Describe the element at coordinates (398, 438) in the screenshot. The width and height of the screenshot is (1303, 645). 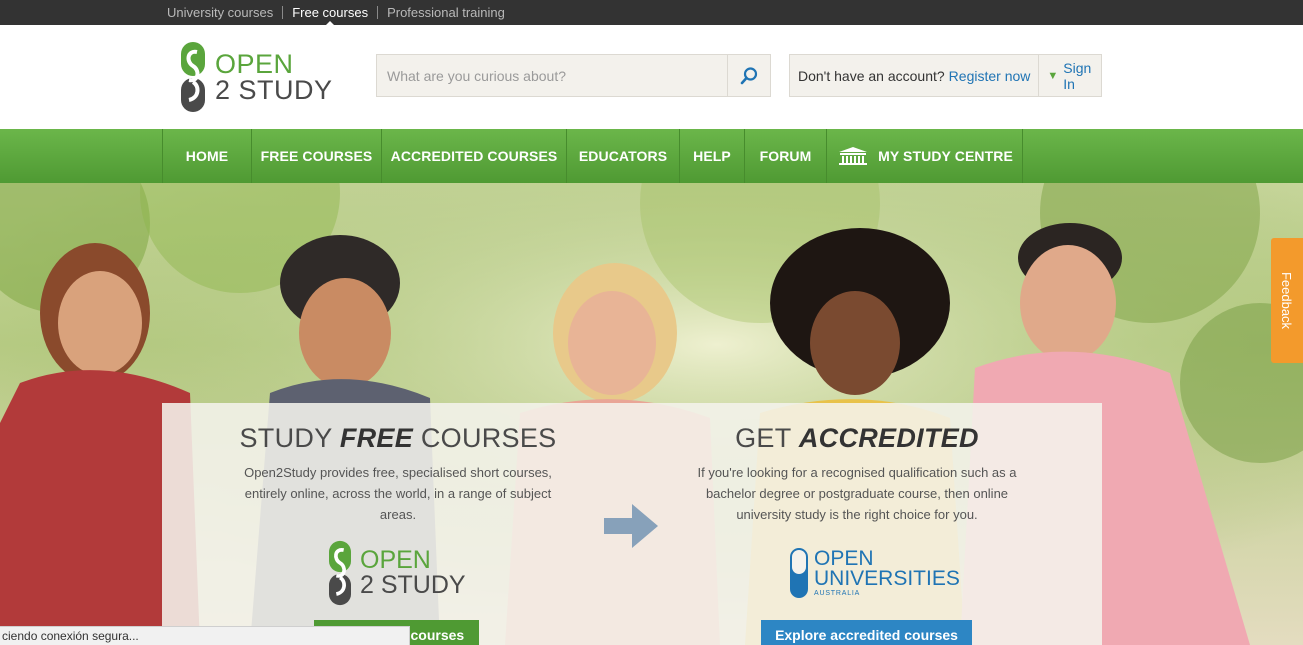
I see `free-courses-title: STUDY FREE COURSES` at that location.